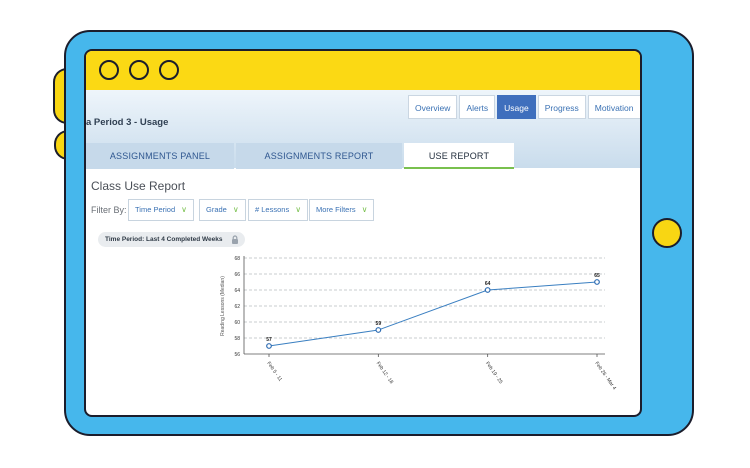  Describe the element at coordinates (494, 373) in the screenshot. I see `x-tick-label: Feb 19 - 25` at that location.